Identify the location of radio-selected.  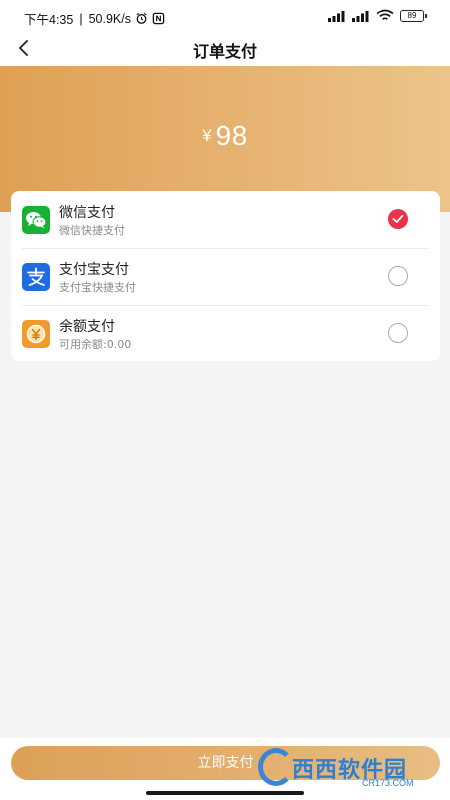
(398, 219).